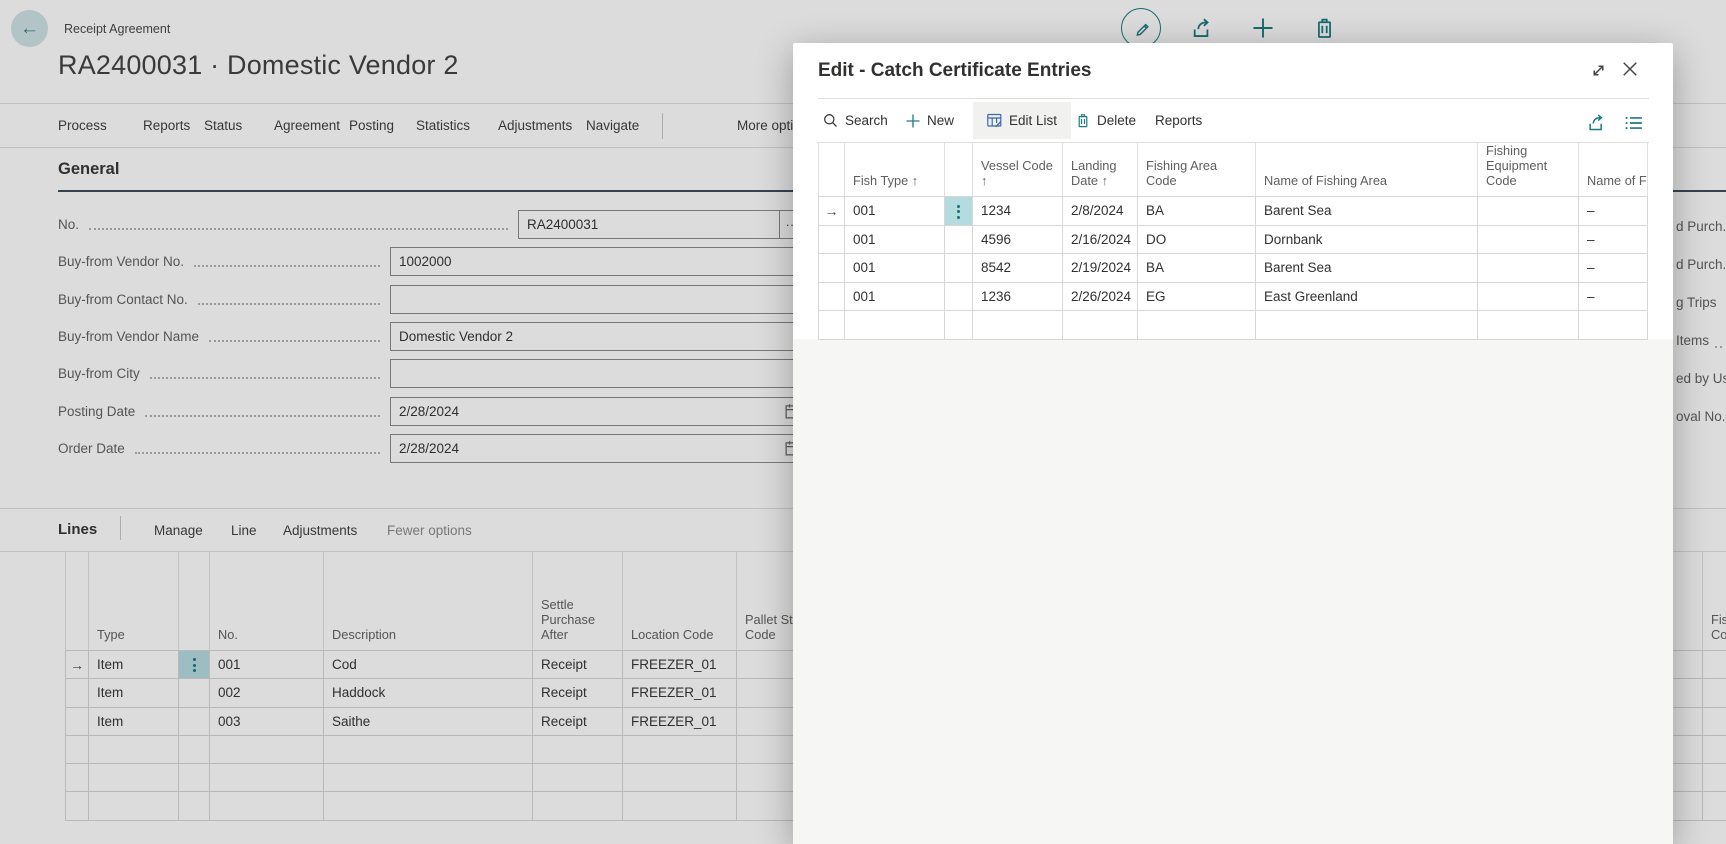 The height and width of the screenshot is (844, 1726). Describe the element at coordinates (1233, 325) in the screenshot. I see `catch-empty-row` at that location.